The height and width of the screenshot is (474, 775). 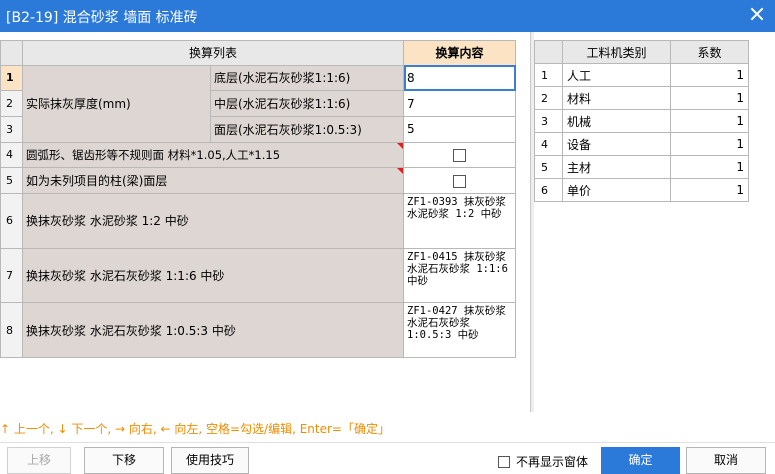 I want to click on column-beam-cell, so click(x=460, y=180).